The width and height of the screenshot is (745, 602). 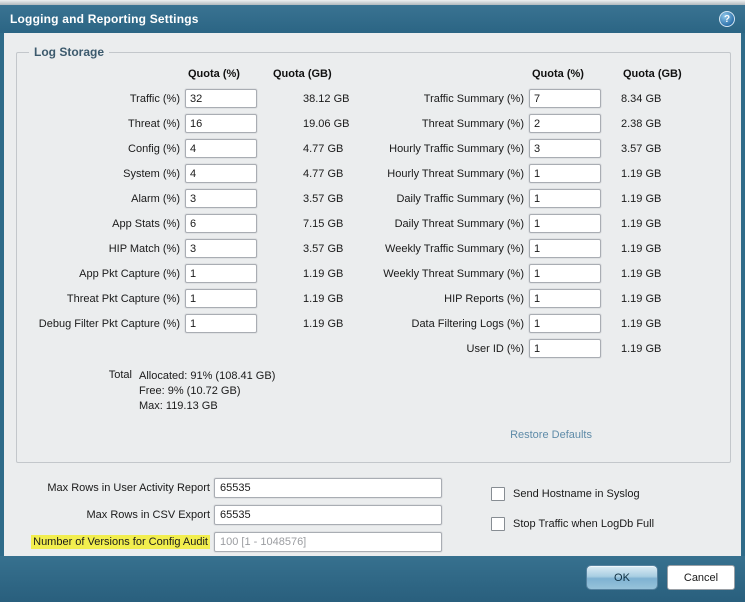 I want to click on total-max: Max: 119.13 GB, so click(x=178, y=406).